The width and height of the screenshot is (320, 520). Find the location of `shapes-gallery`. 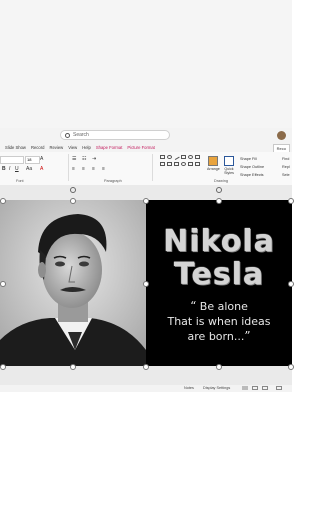

shapes-gallery is located at coordinates (181, 165).